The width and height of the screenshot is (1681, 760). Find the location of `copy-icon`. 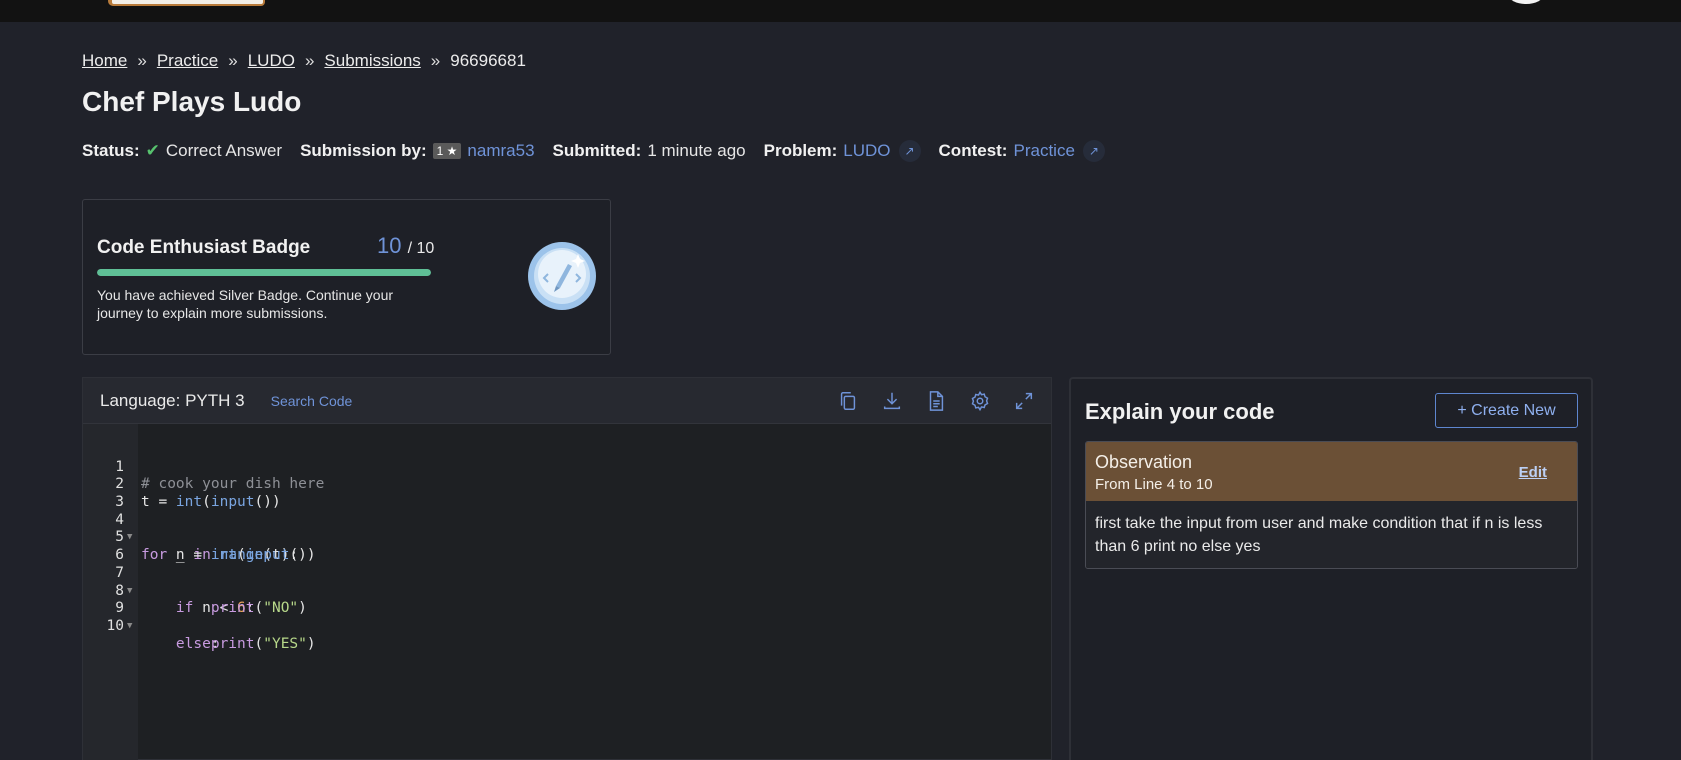

copy-icon is located at coordinates (848, 401).